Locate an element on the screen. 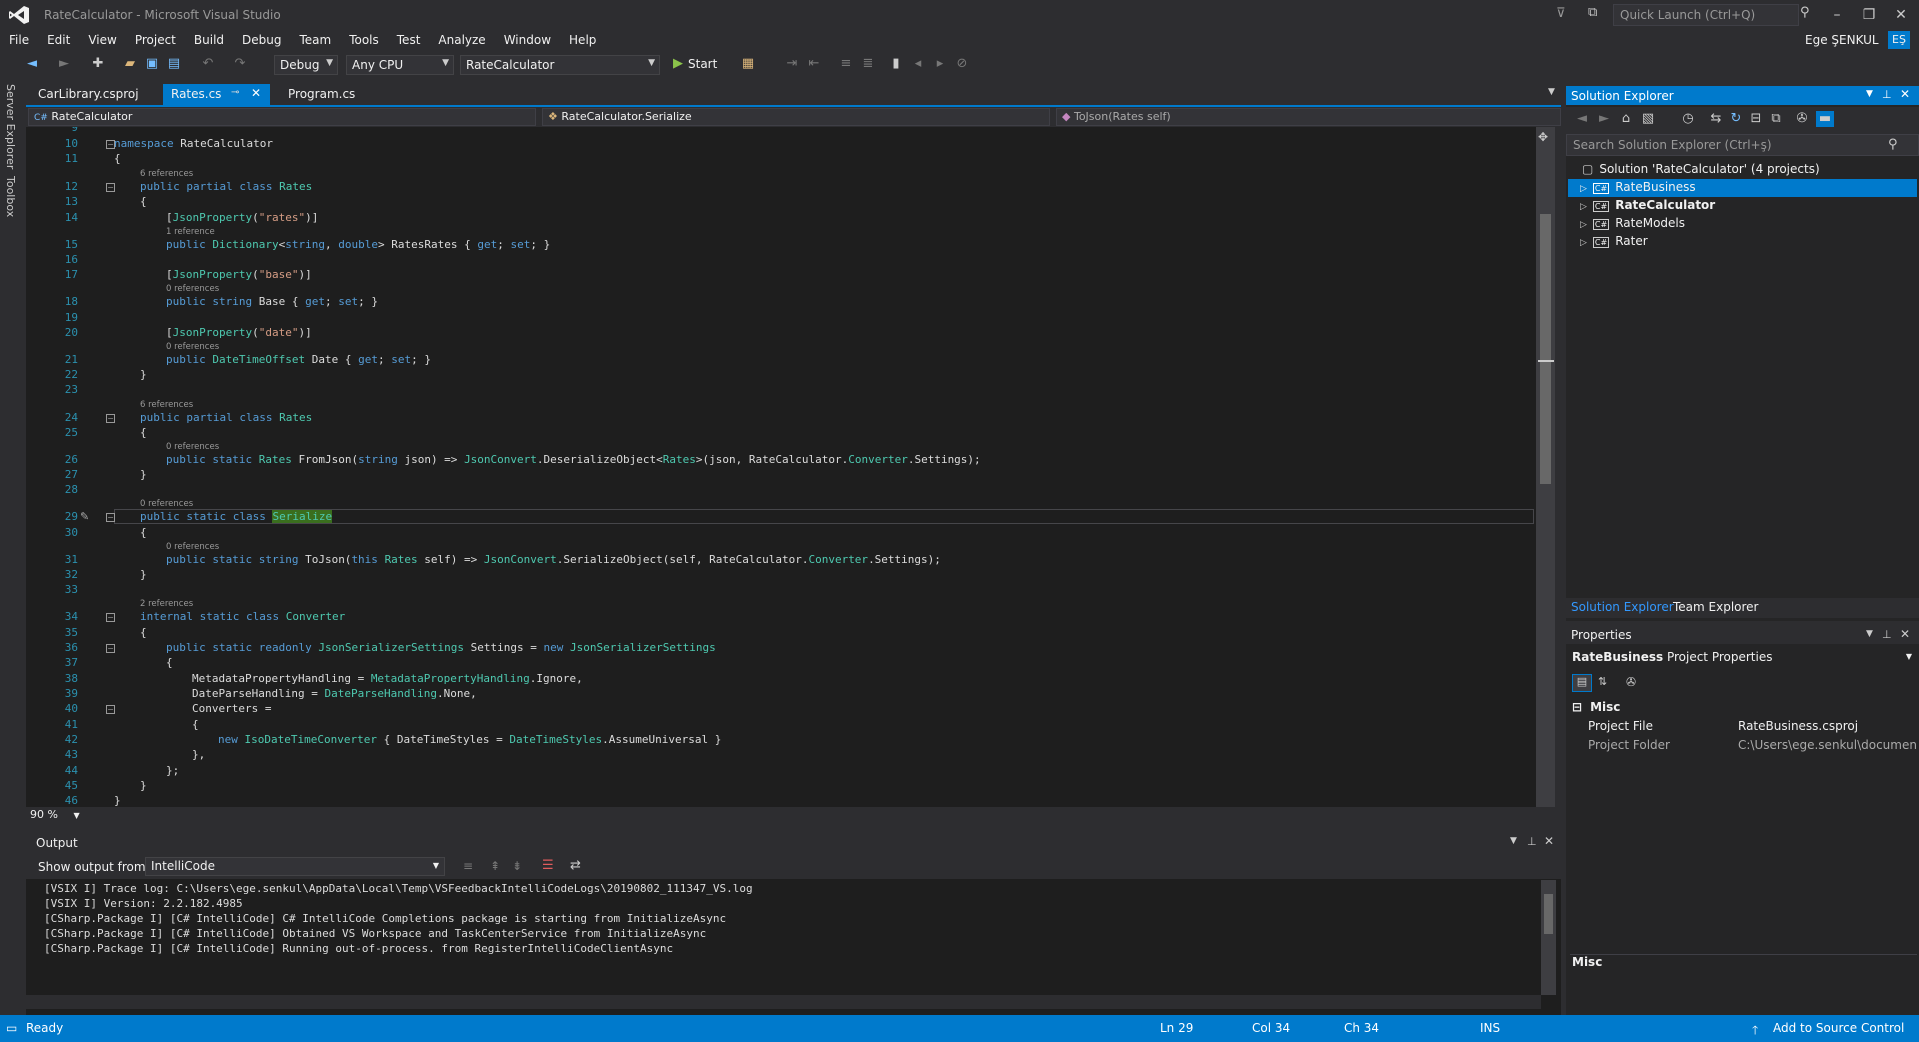  tab-program-cs: Program.cs is located at coordinates (321, 94).